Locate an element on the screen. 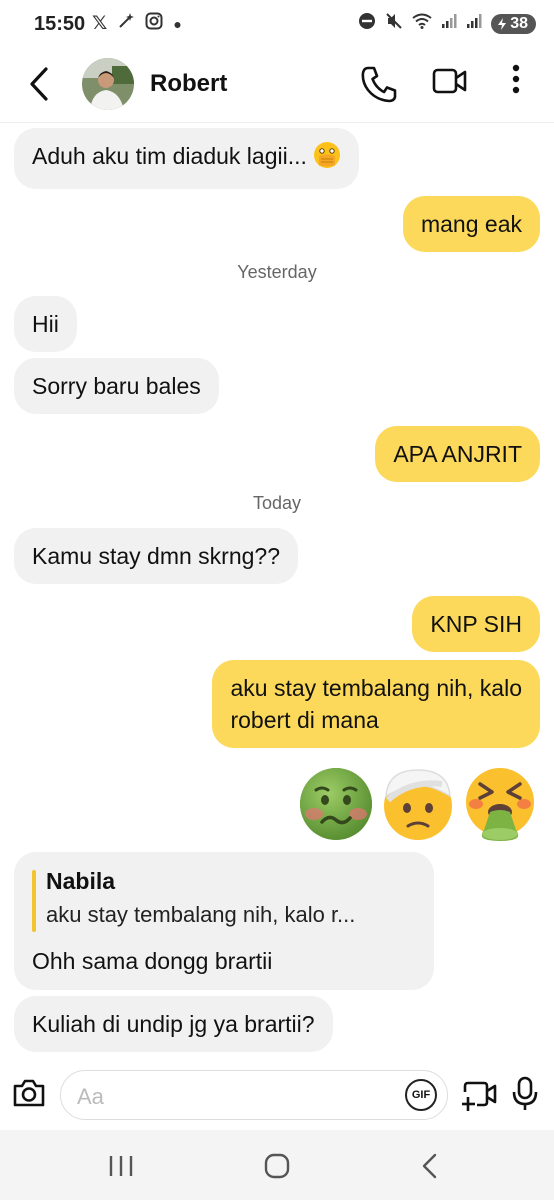  video-call-icon is located at coordinates (450, 83).